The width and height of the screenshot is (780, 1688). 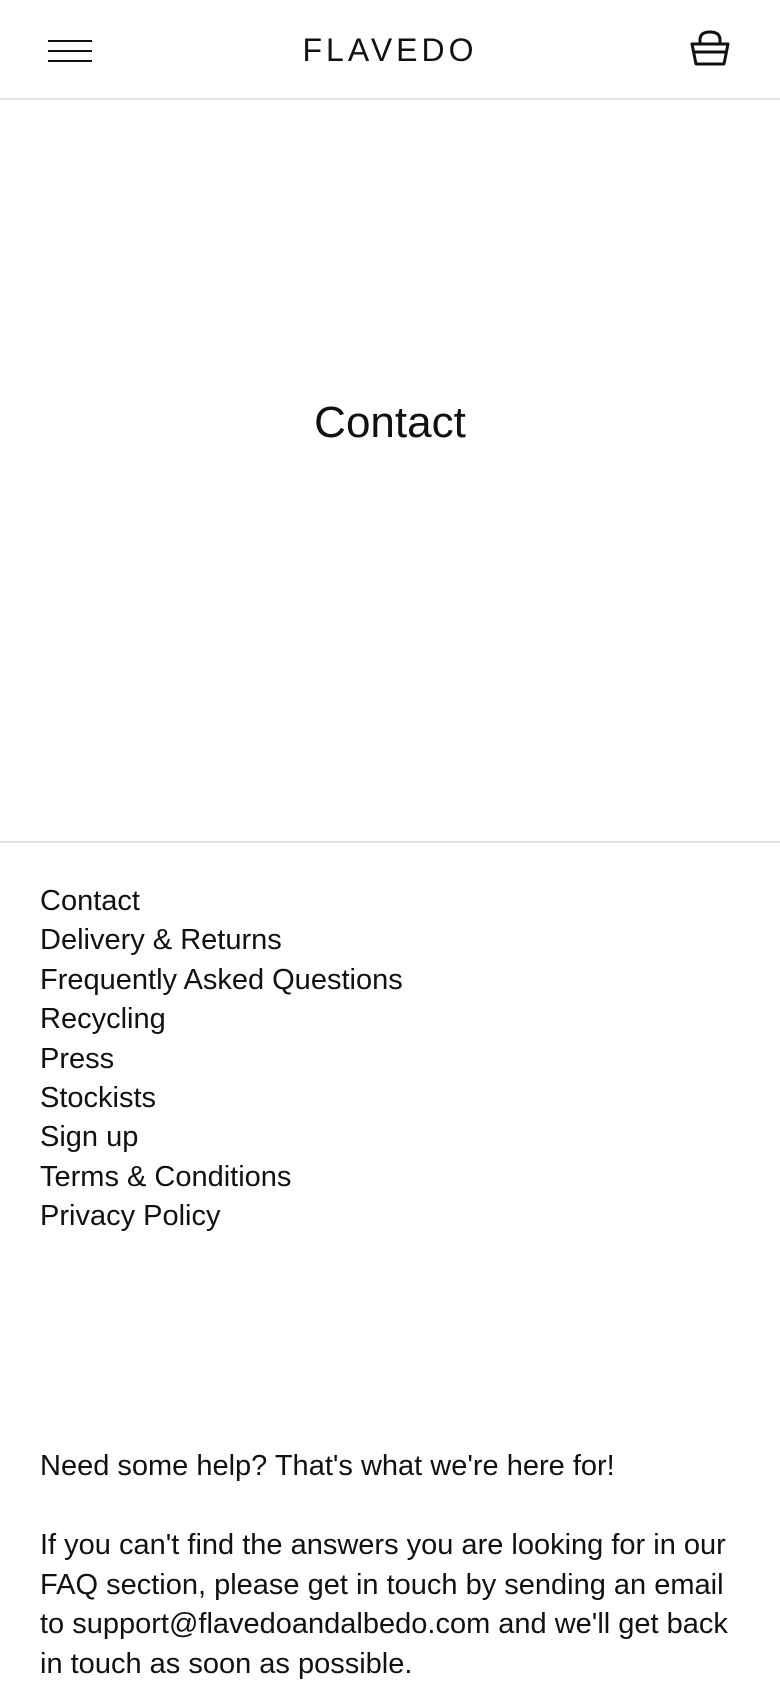 I want to click on site-logo: FLAVEDO, so click(x=390, y=50).